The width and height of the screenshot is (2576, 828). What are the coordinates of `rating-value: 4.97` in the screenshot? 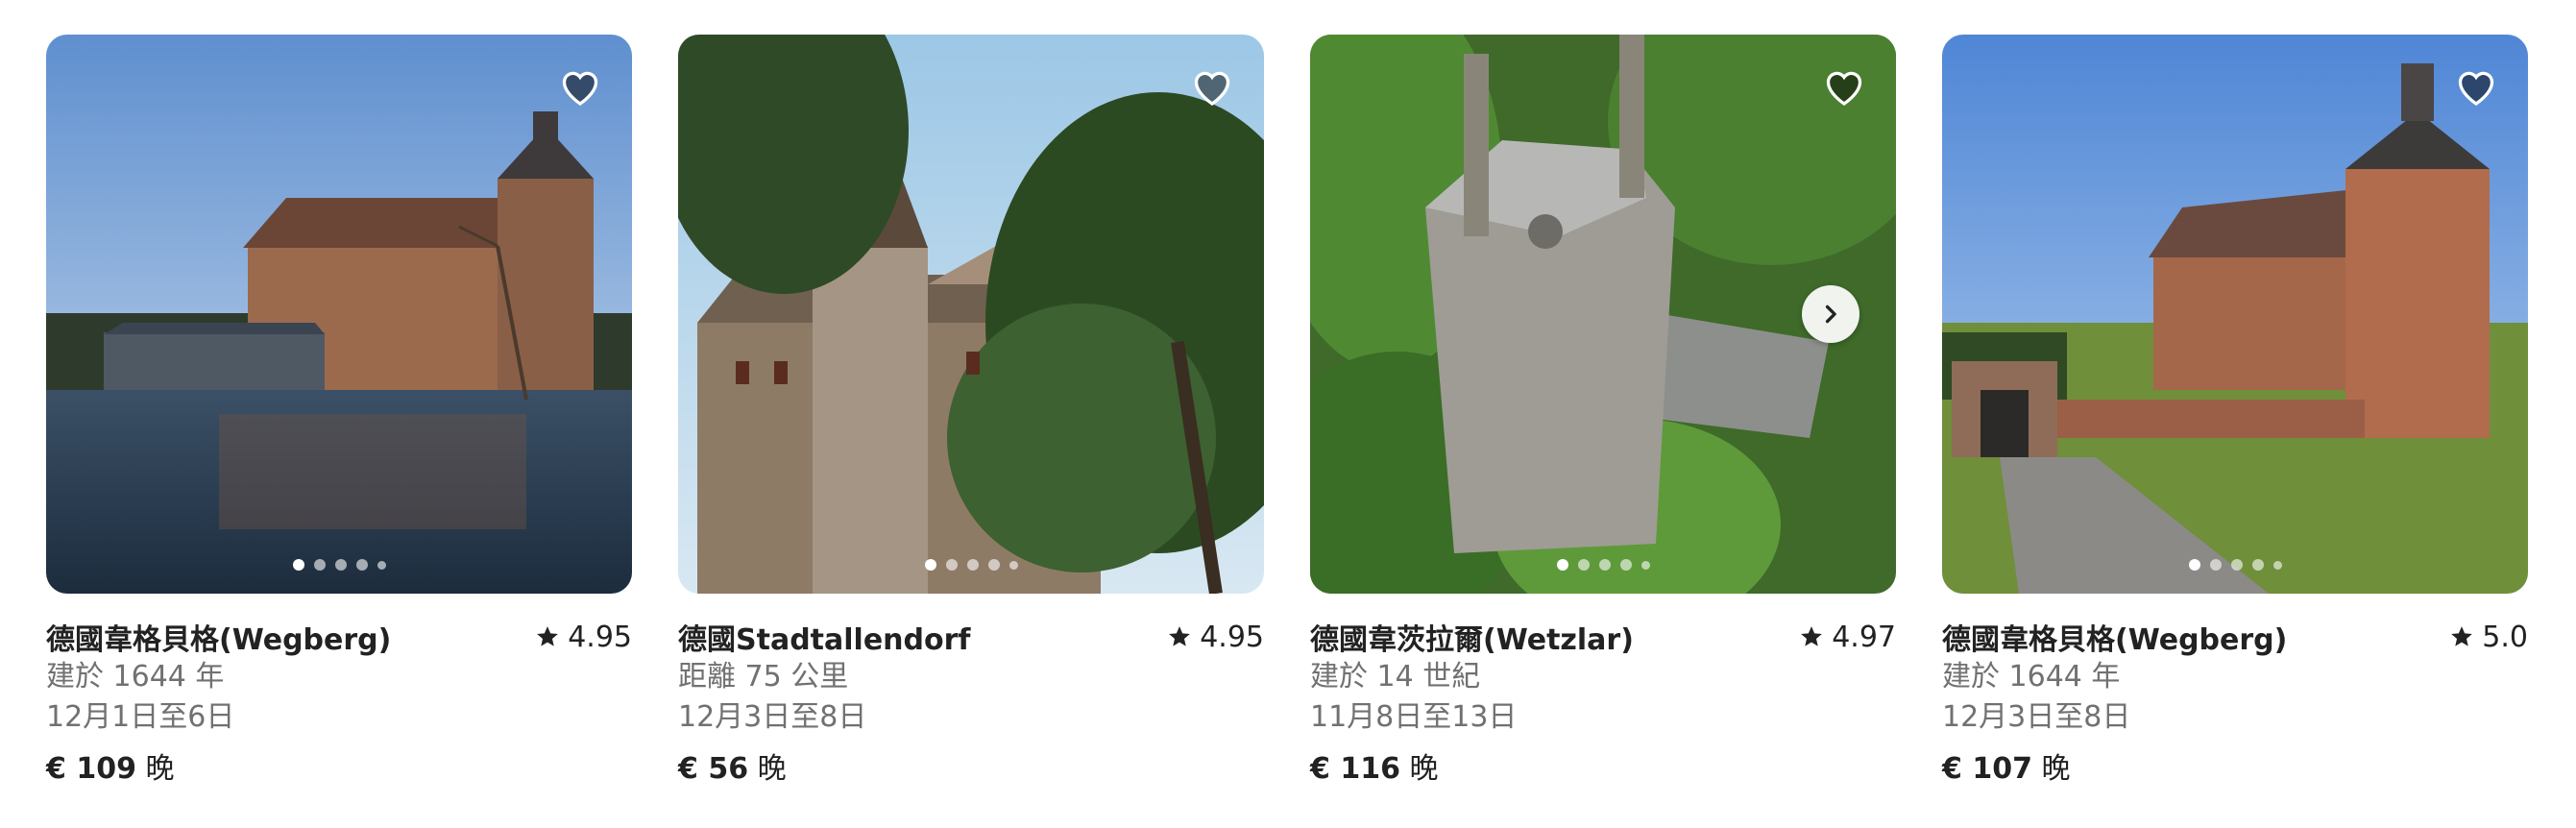 It's located at (1864, 637).